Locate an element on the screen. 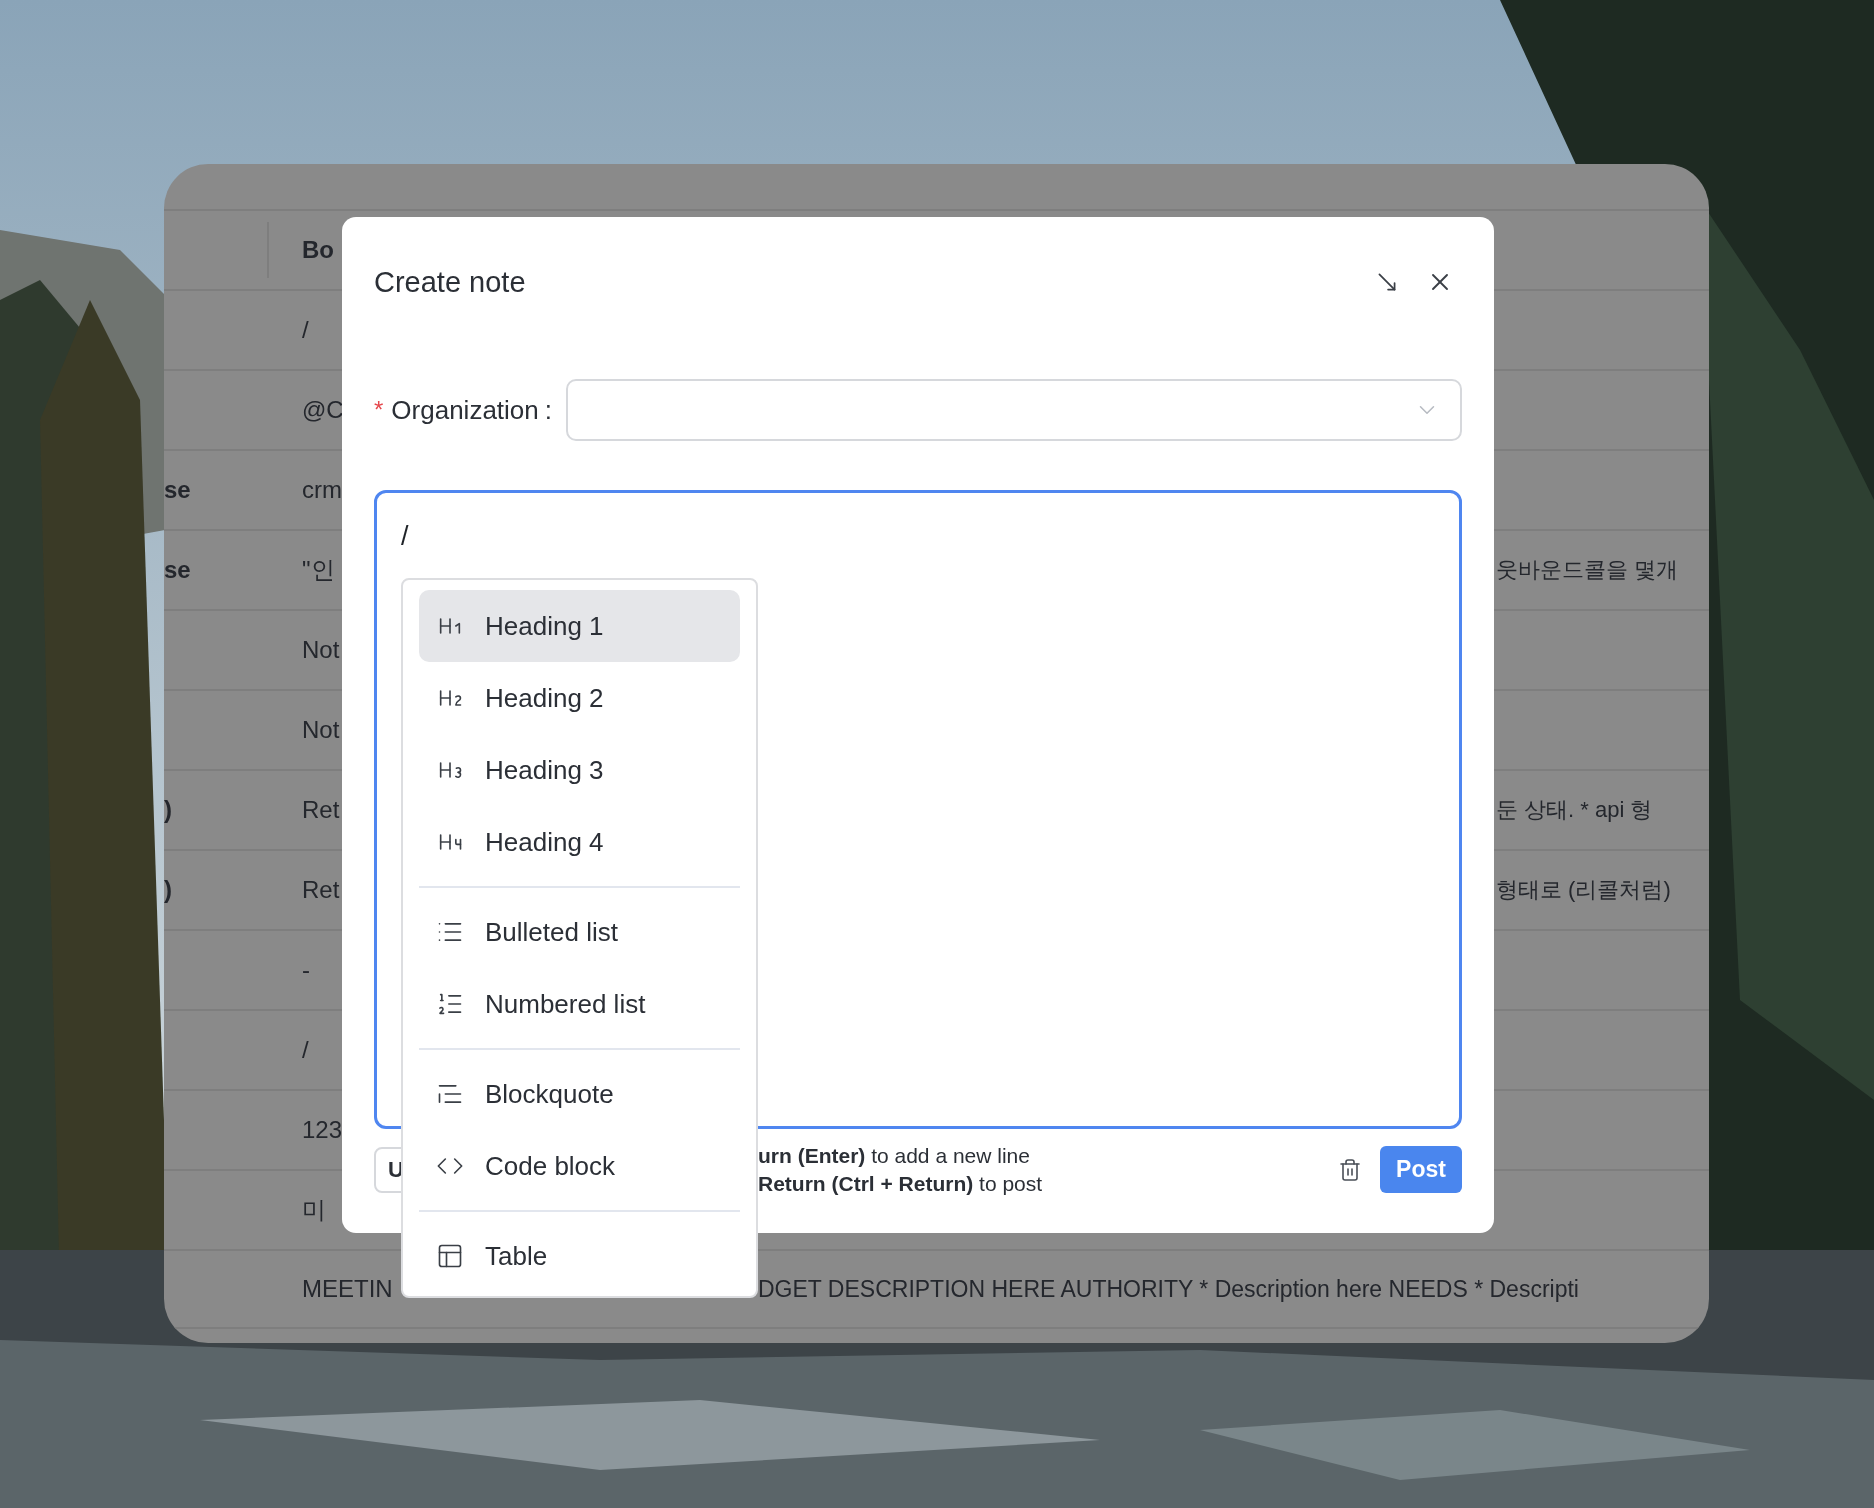 Image resolution: width=1874 pixels, height=1508 pixels. table-cell-text: - is located at coordinates (305, 970).